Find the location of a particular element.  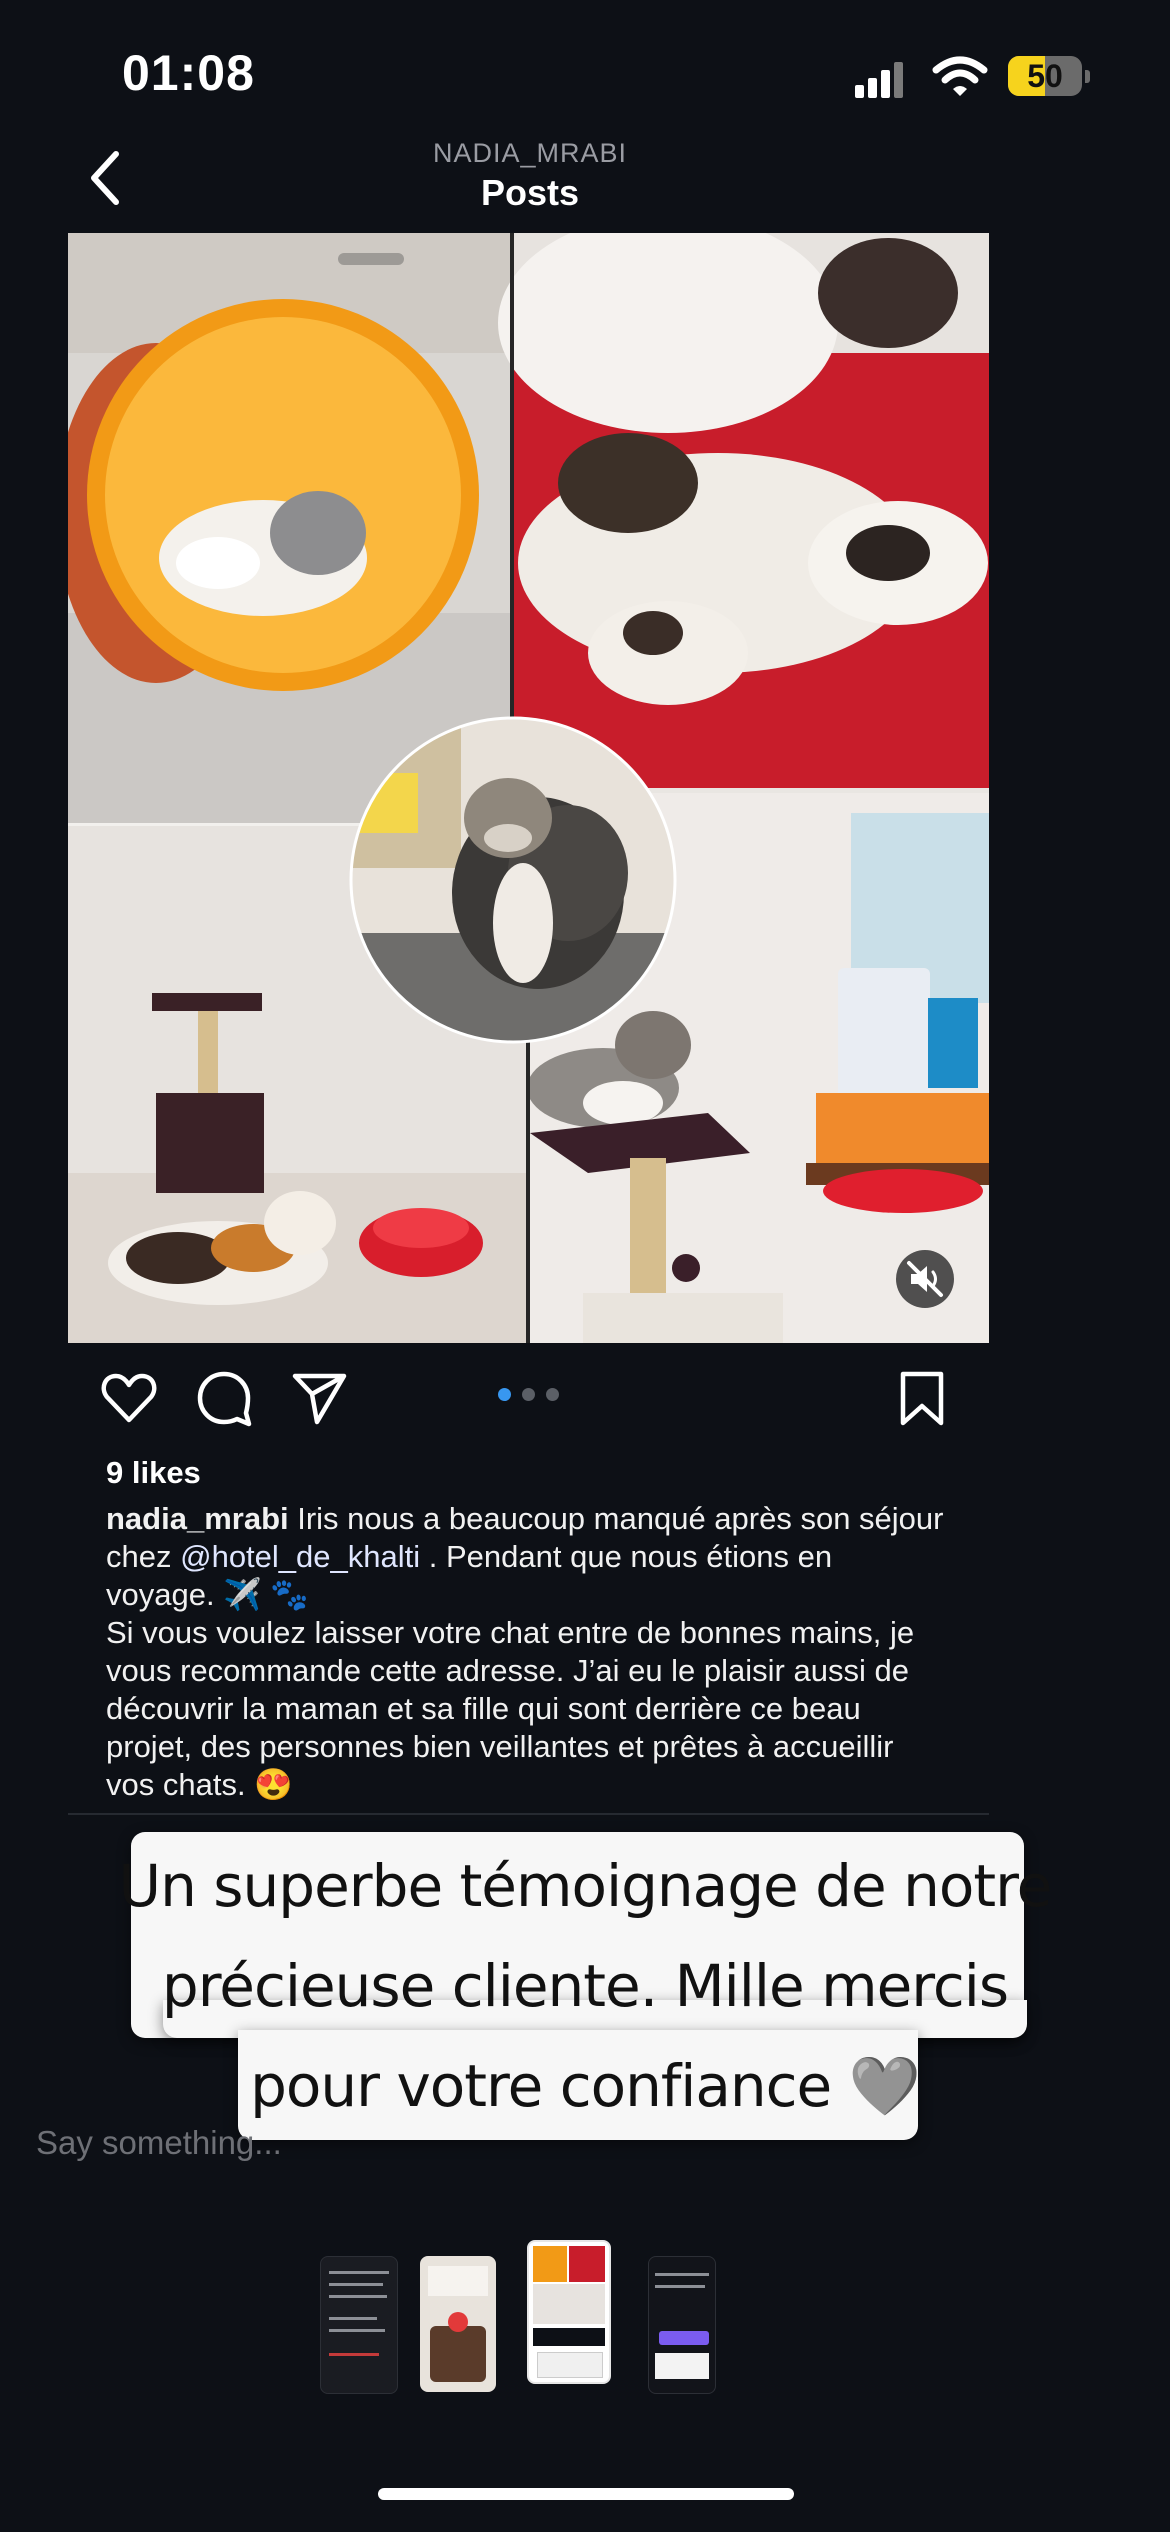

speaker-muted-icon is located at coordinates (925, 1279).